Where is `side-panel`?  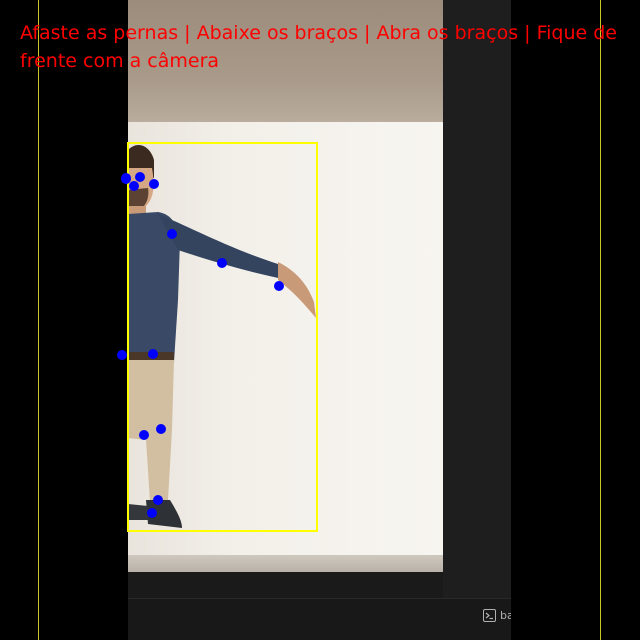 side-panel is located at coordinates (477, 299).